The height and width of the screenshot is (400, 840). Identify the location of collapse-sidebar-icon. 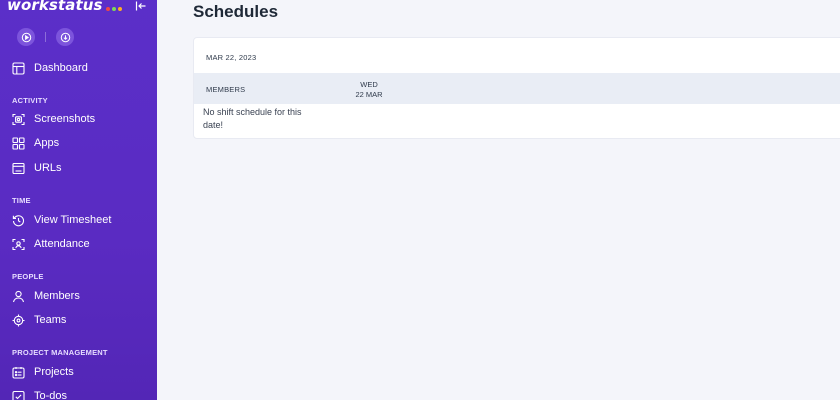
(141, 5).